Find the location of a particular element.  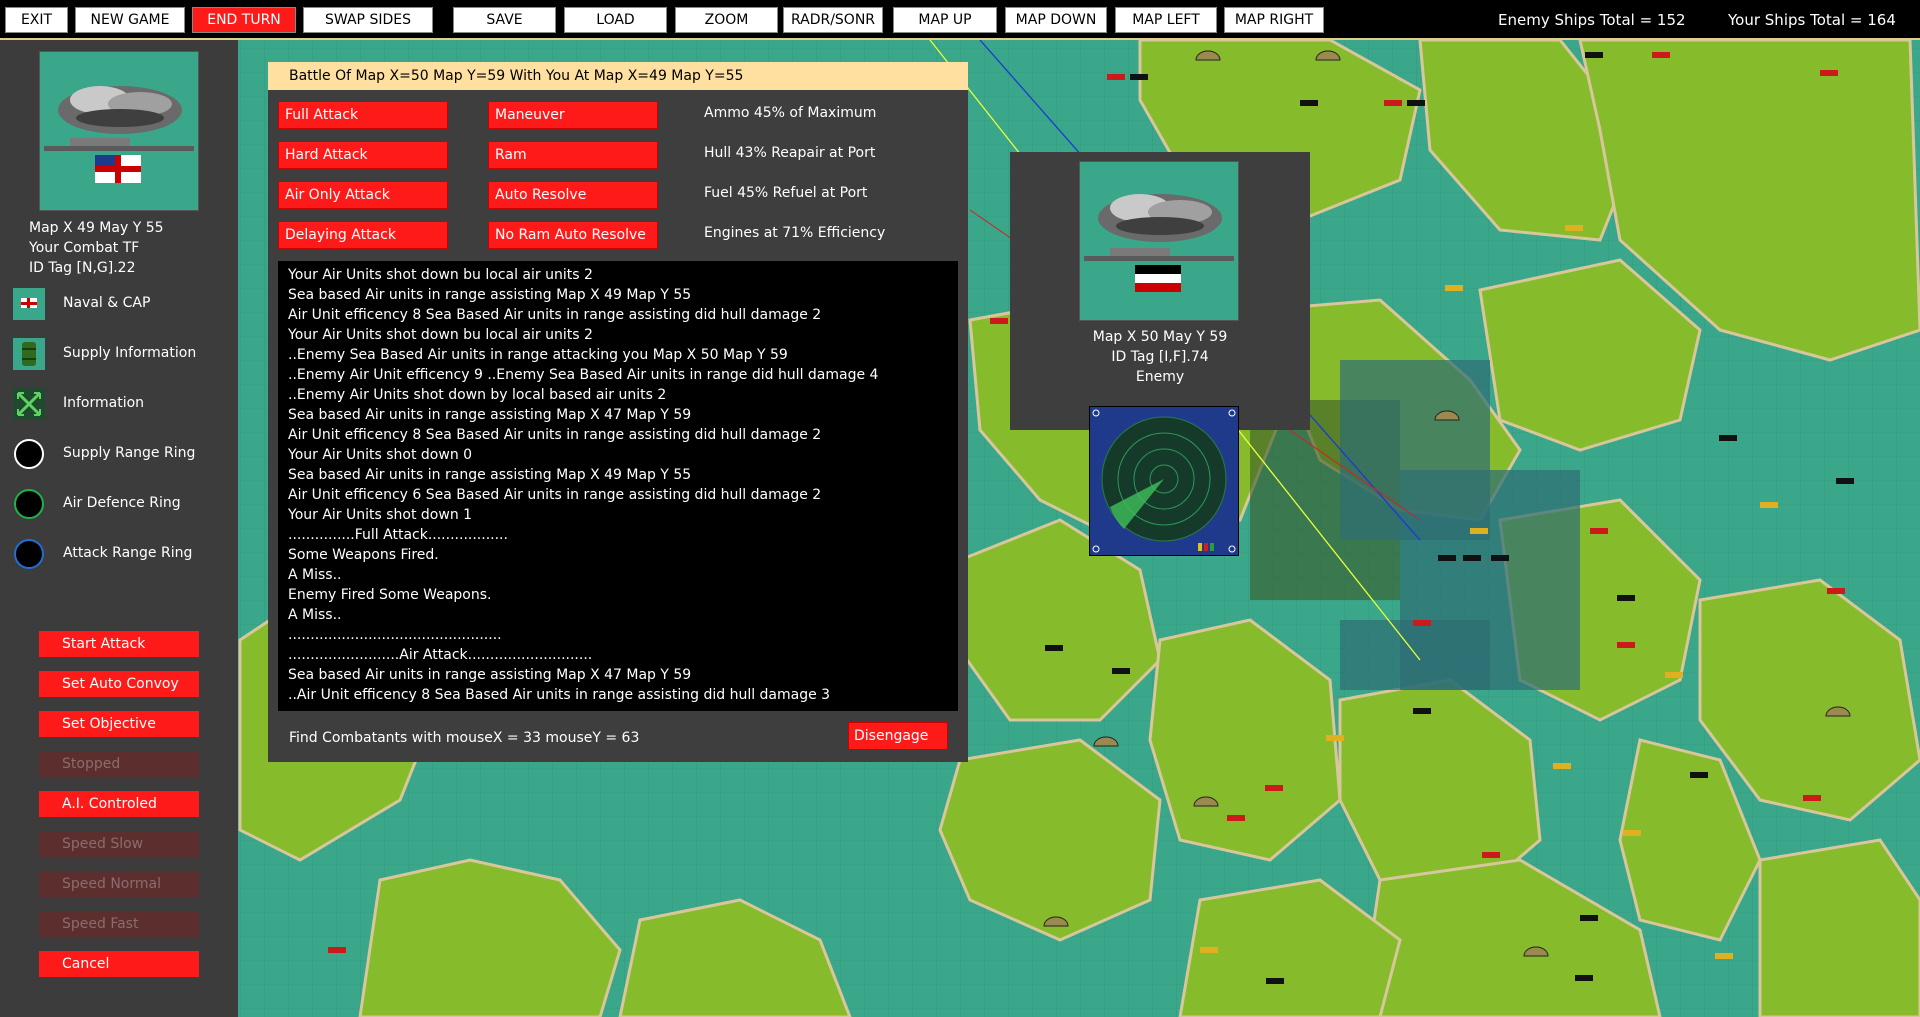

menu-information: Information is located at coordinates (120, 403).